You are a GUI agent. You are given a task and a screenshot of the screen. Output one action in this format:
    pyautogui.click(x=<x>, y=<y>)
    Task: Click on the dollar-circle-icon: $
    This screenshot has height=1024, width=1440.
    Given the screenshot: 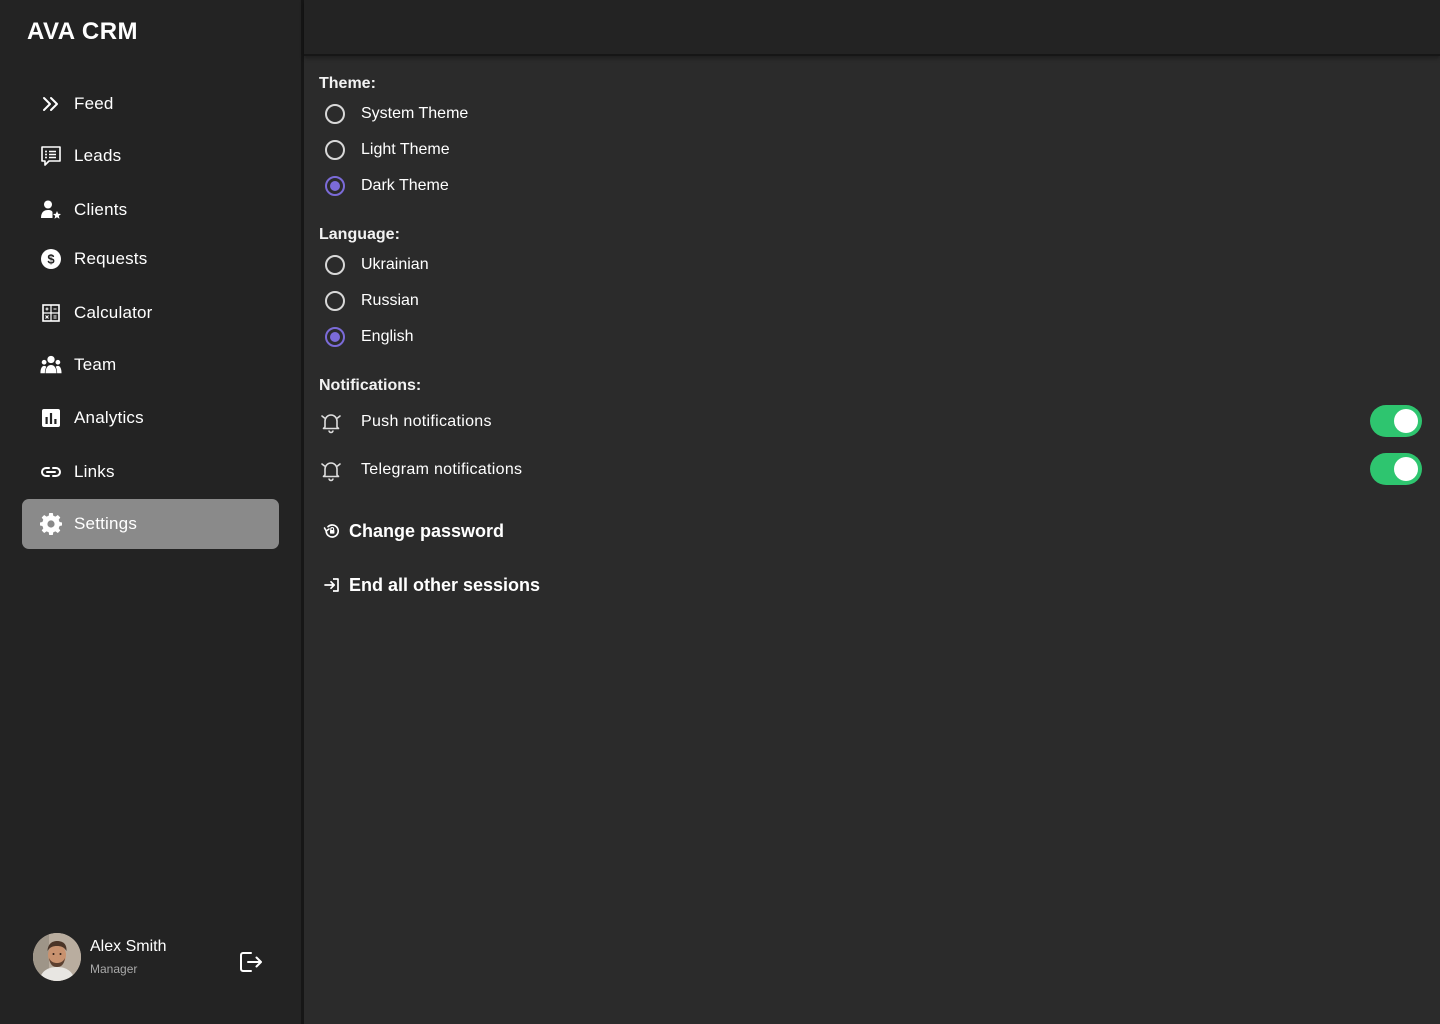 What is the action you would take?
    pyautogui.click(x=51, y=259)
    